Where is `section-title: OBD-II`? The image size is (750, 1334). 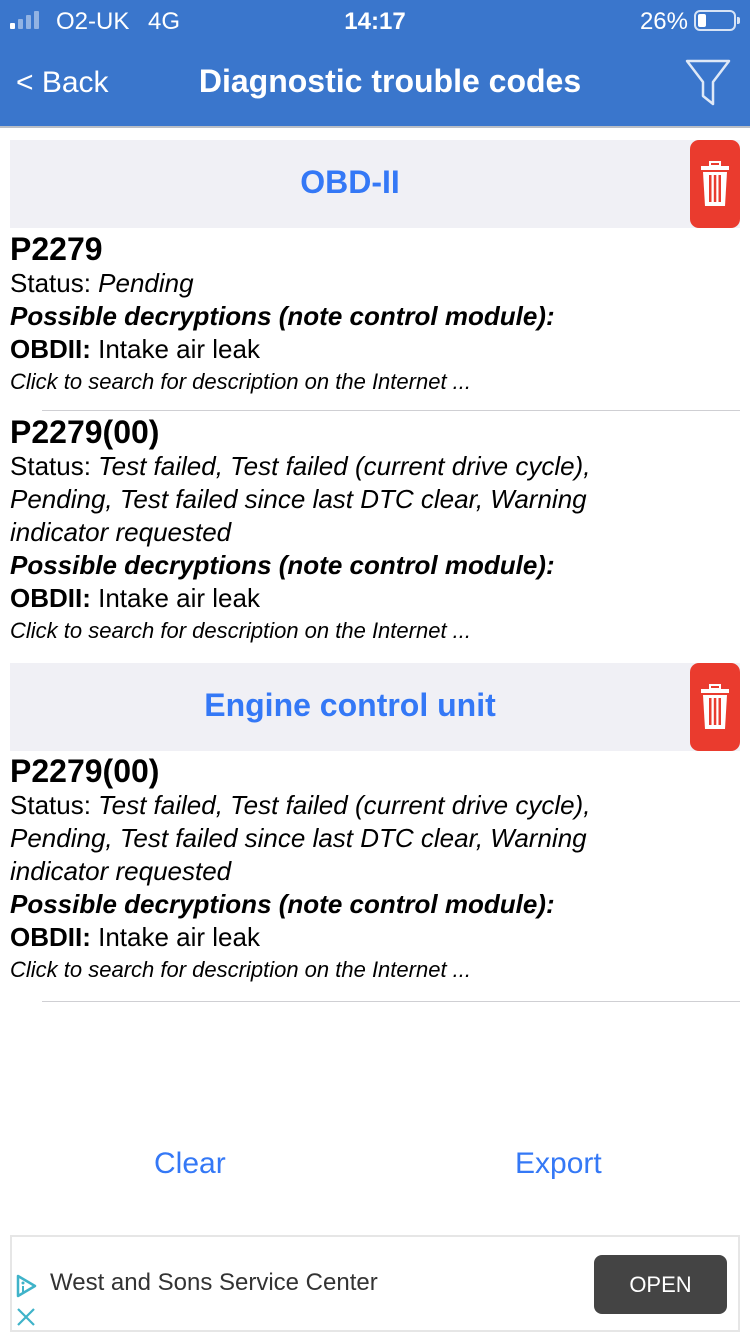 section-title: OBD-II is located at coordinates (350, 182).